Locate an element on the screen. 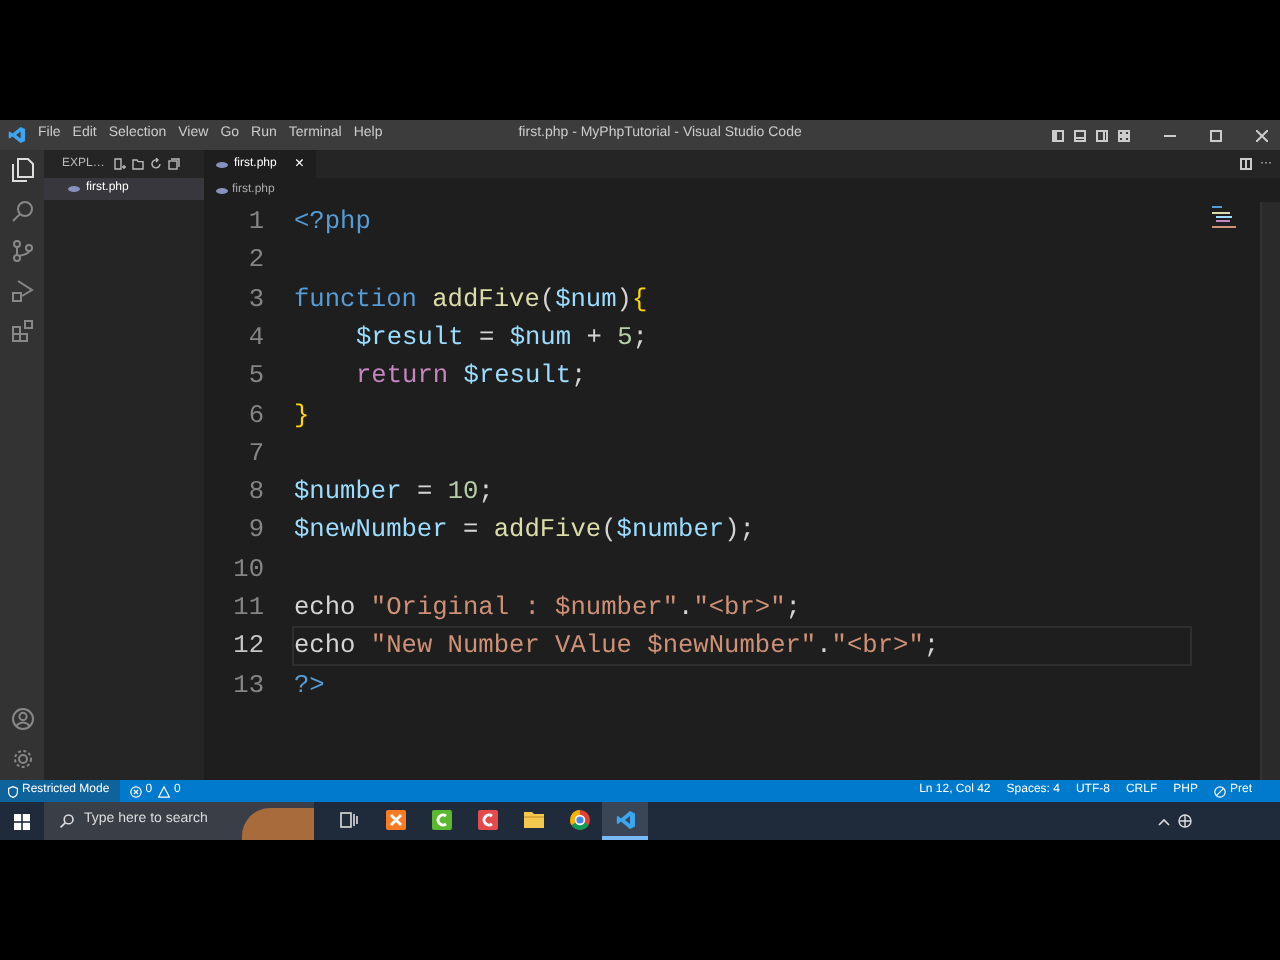  split-editor-icon is located at coordinates (1246, 164).